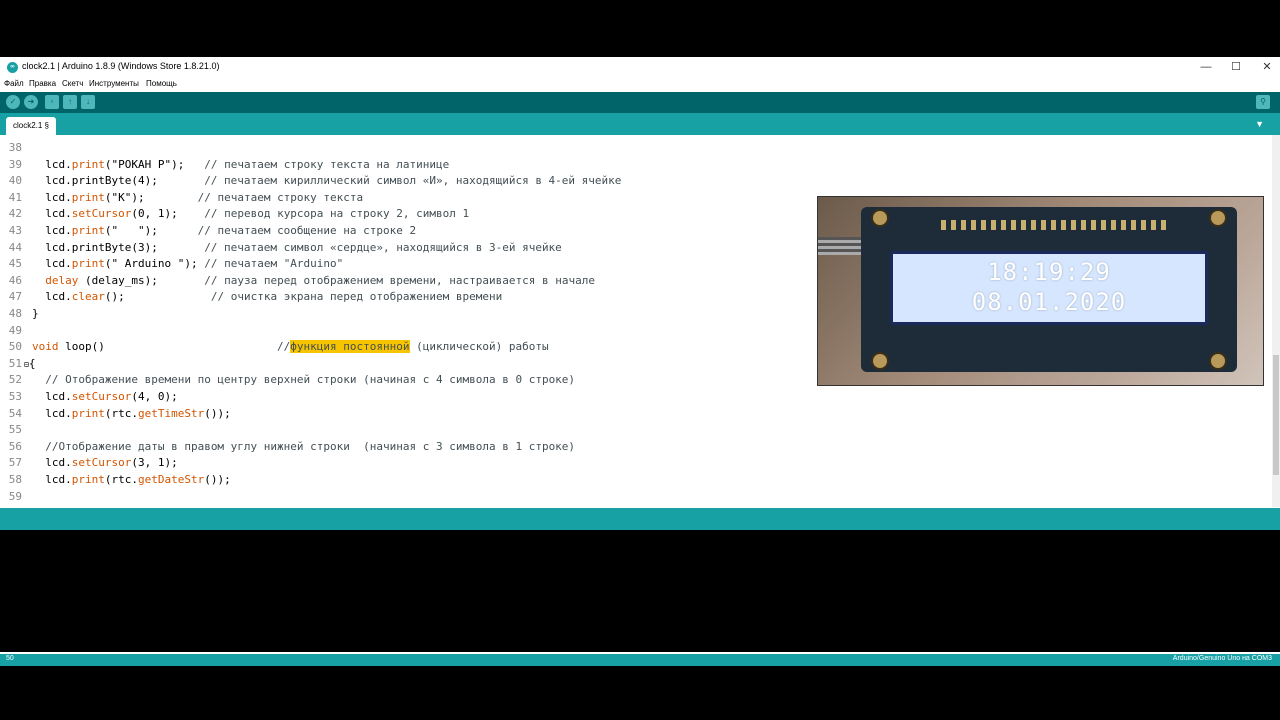  I want to click on save-button: ↓, so click(88, 102).